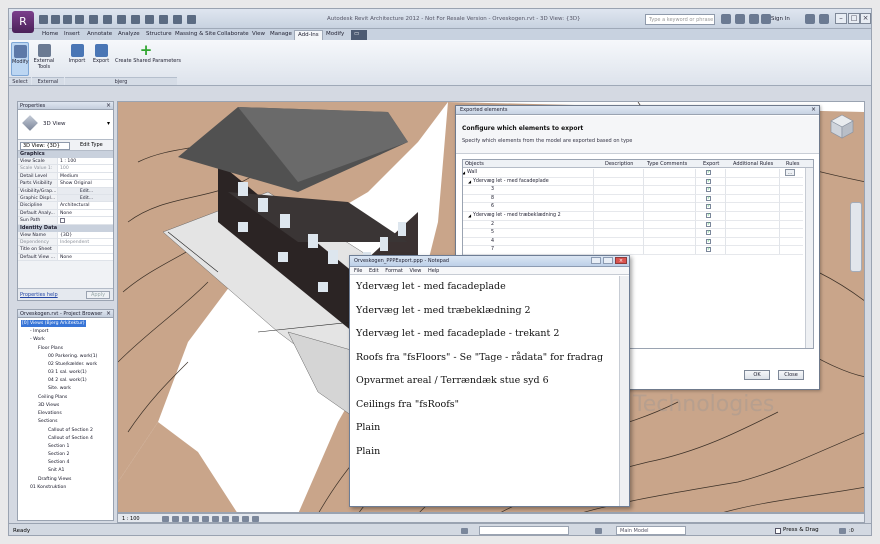  I want to click on properties-help-link: Properties help, so click(39, 295).